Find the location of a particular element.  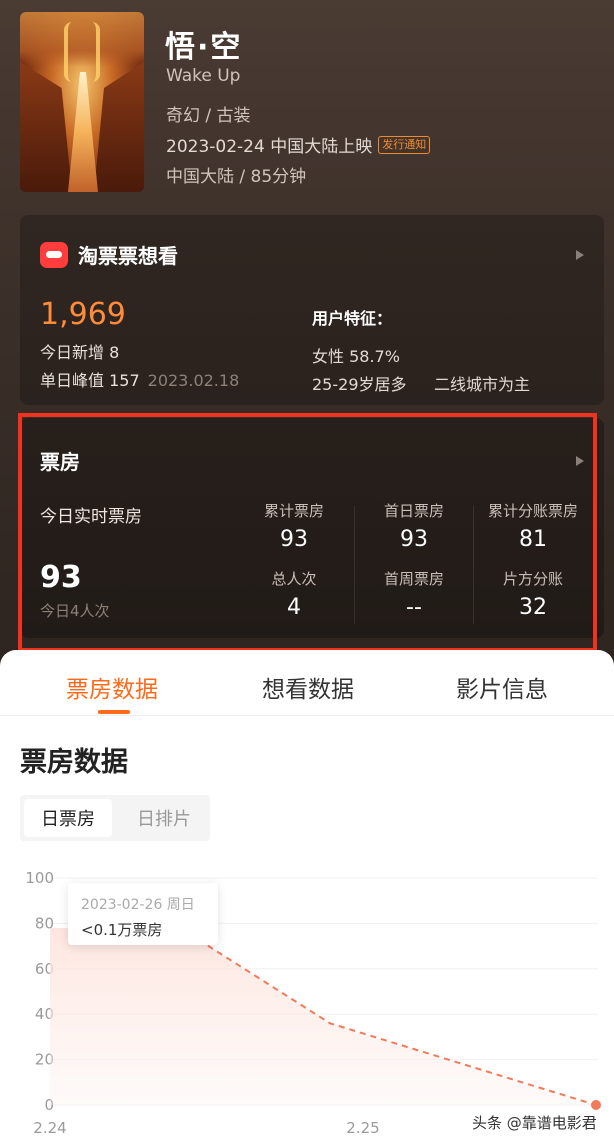

movie-meta: 中国大陆 / 85分钟 is located at coordinates (236, 177).